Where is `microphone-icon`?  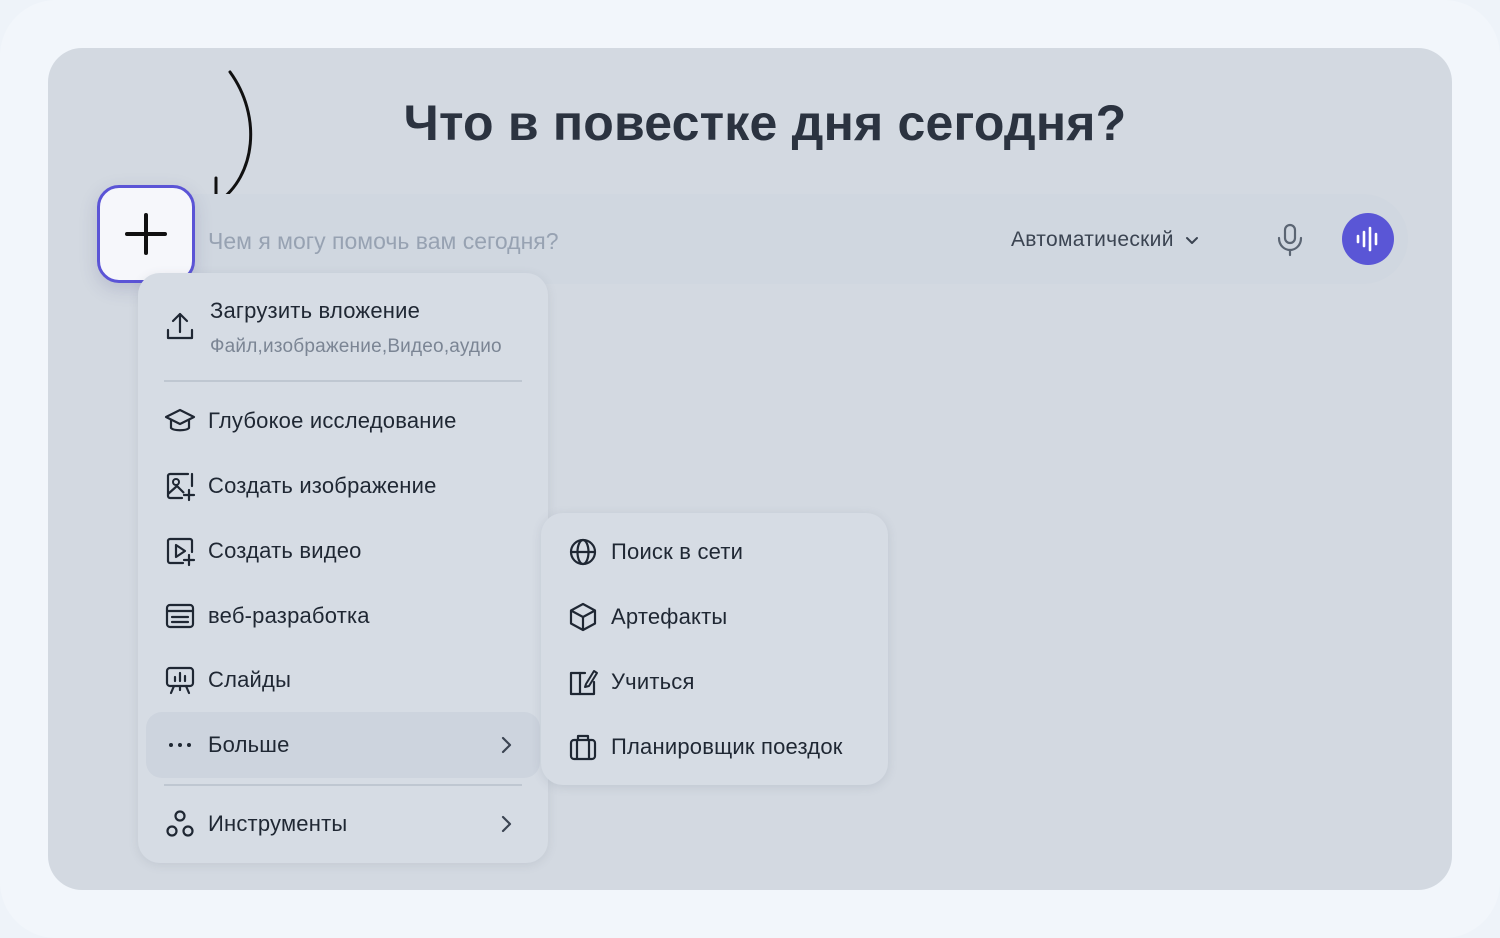 microphone-icon is located at coordinates (1290, 240).